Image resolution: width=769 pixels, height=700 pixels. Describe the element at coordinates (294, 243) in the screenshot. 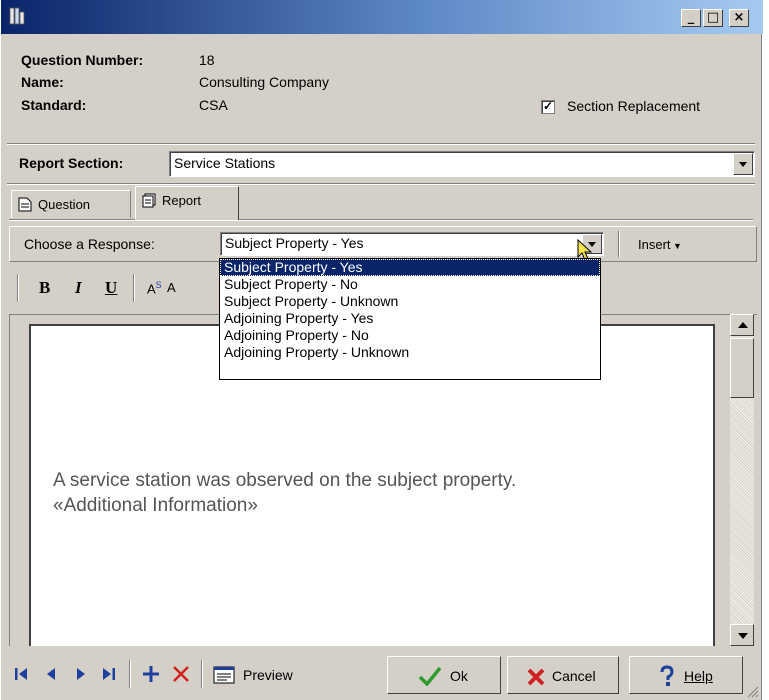

I see `response-selected-value: Subject Property - Yes` at that location.